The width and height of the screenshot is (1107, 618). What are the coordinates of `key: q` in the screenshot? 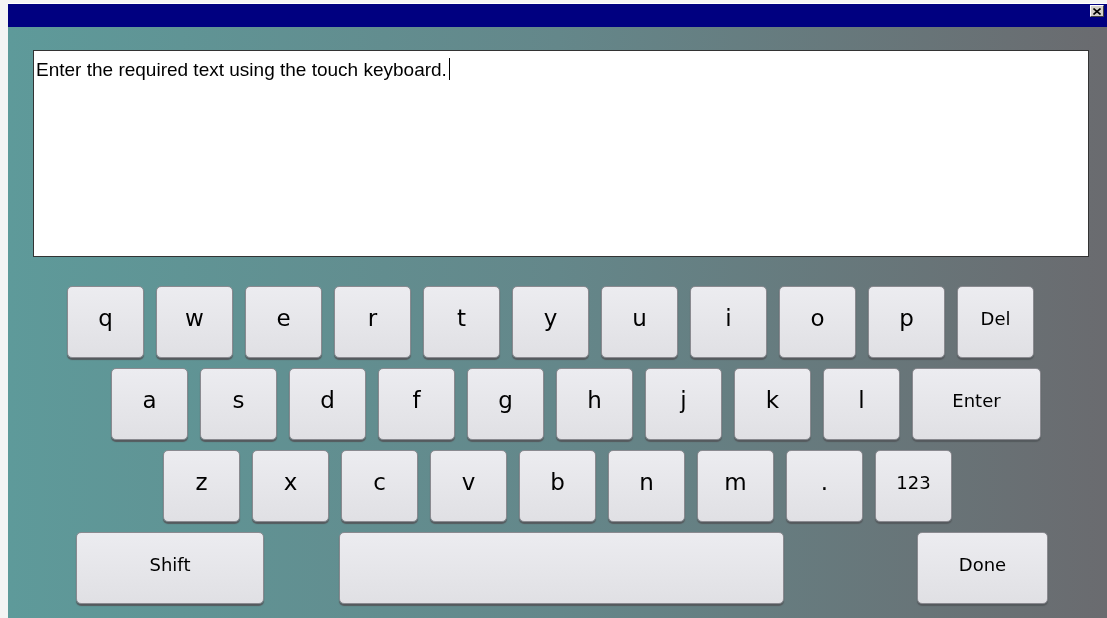 It's located at (105, 322).